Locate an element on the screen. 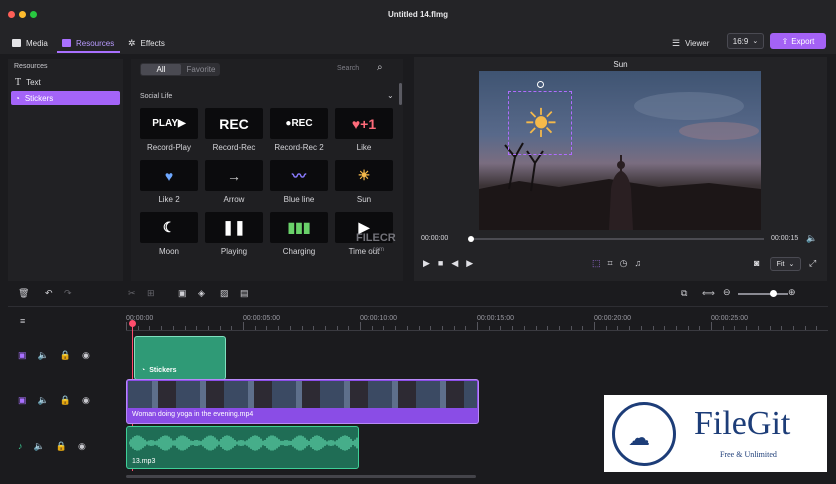  search-icon: ⌕ is located at coordinates (380, 67).